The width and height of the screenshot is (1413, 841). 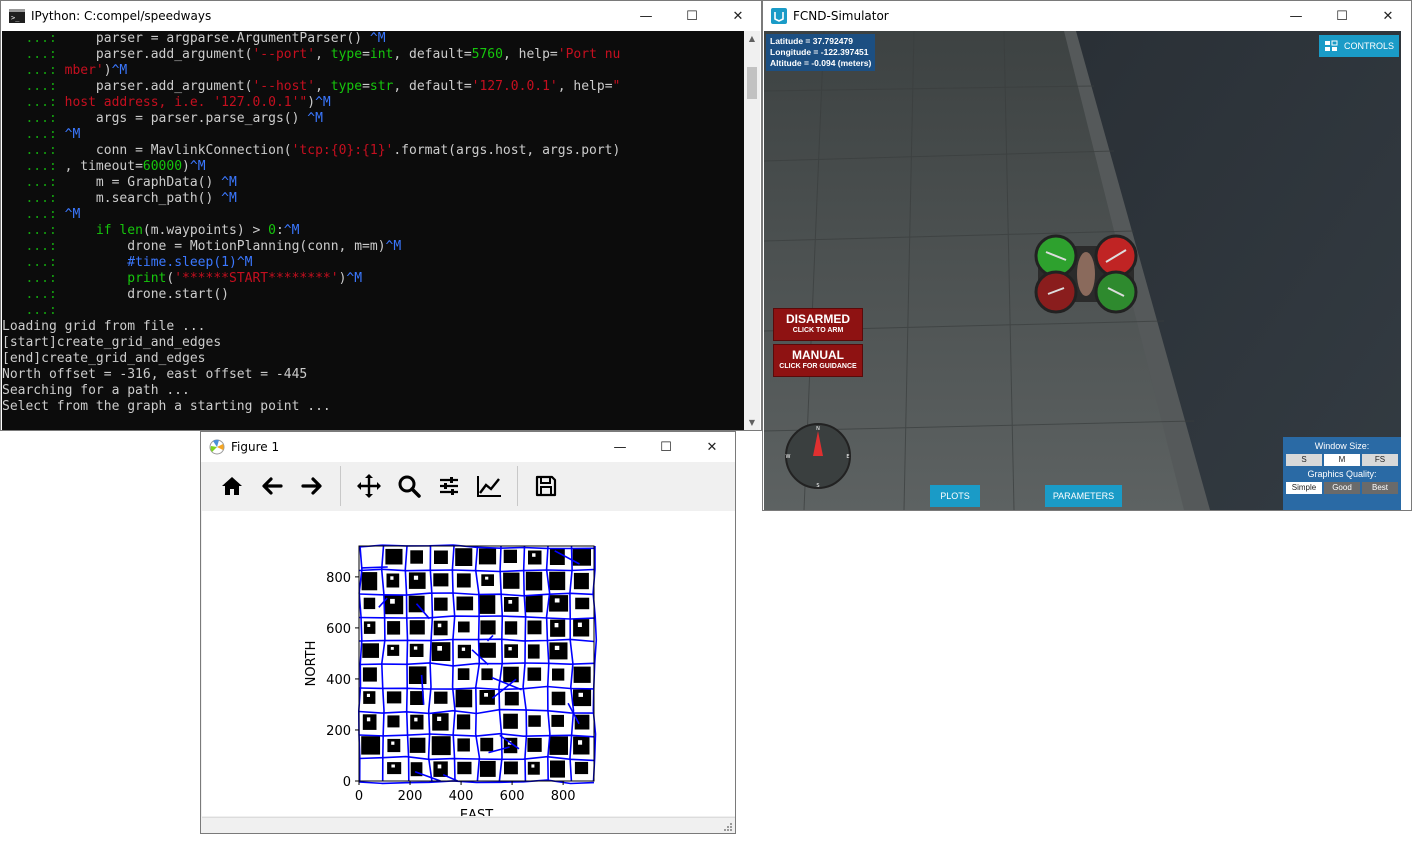 I want to click on controls-button: CONTROLS, so click(x=1359, y=46).